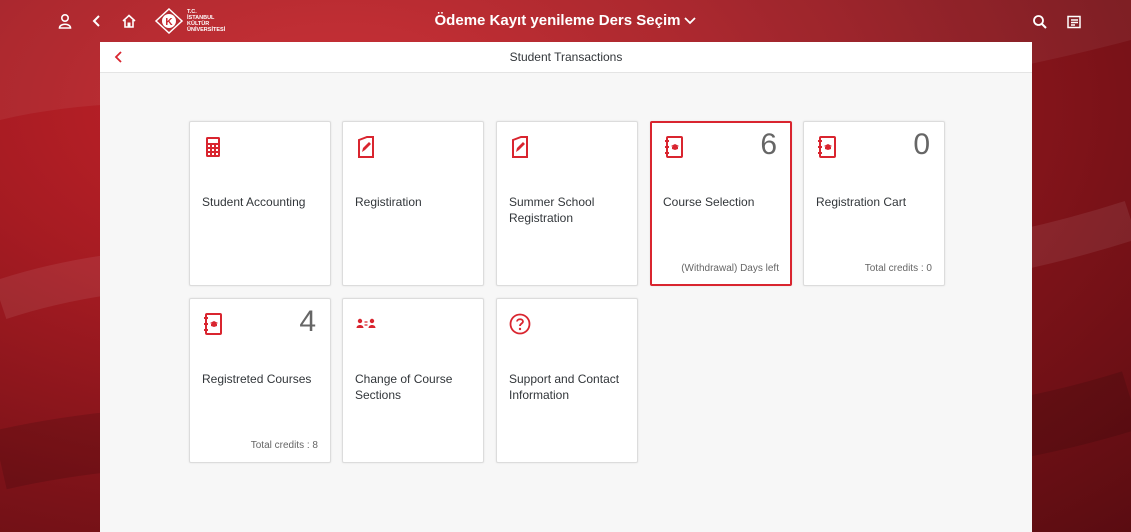 The width and height of the screenshot is (1131, 532). I want to click on tile-count: 6, so click(768, 144).